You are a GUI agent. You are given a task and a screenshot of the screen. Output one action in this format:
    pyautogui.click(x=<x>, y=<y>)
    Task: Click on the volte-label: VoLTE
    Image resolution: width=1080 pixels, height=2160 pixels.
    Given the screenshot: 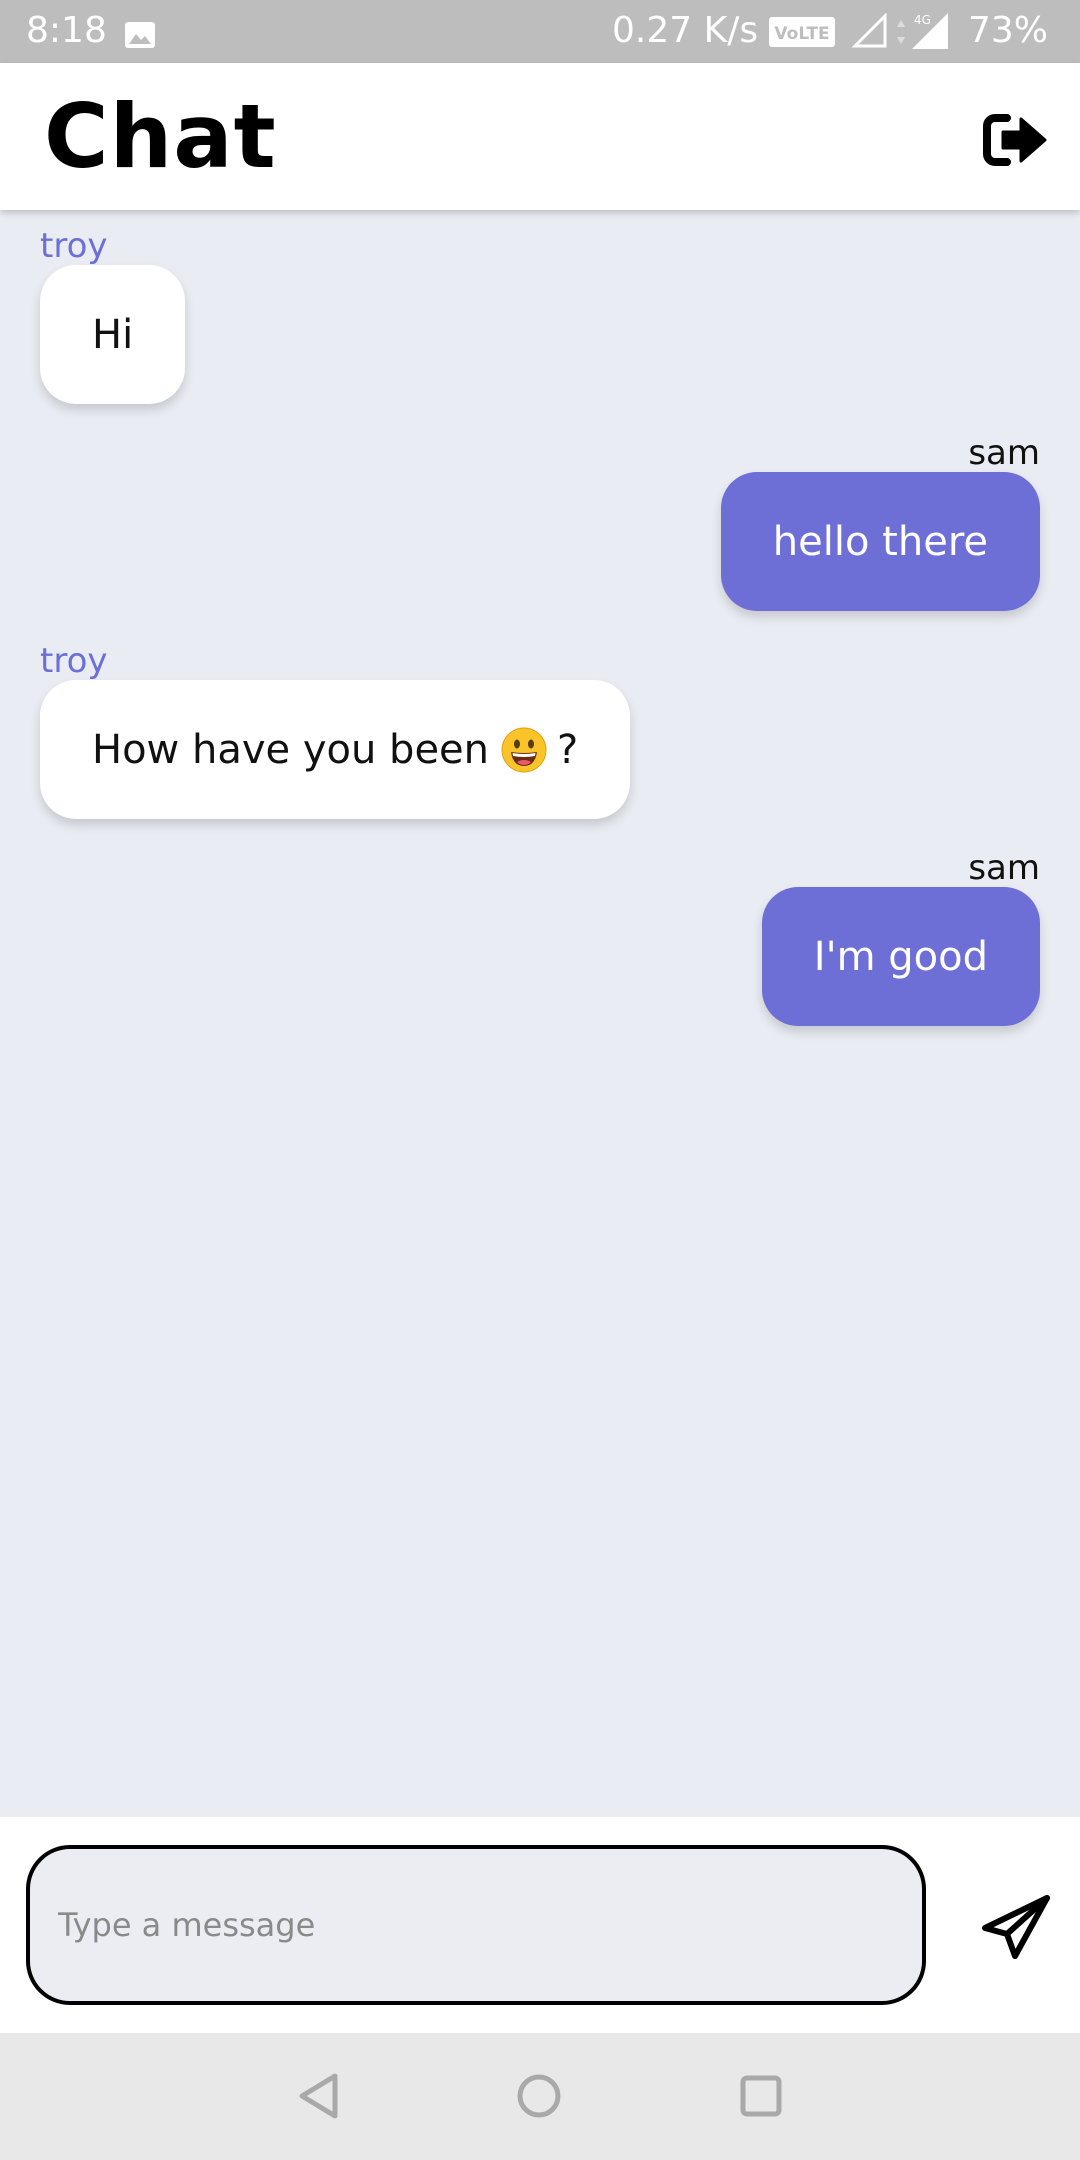 What is the action you would take?
    pyautogui.click(x=801, y=34)
    